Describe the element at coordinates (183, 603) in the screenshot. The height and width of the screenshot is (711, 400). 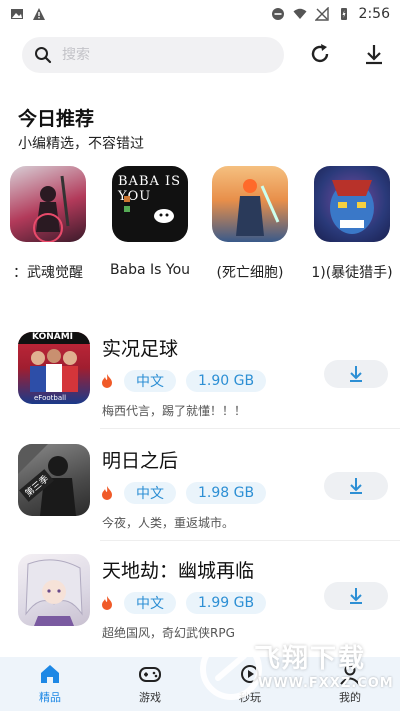
I see `game-tags: 中文 1.99 GB` at that location.